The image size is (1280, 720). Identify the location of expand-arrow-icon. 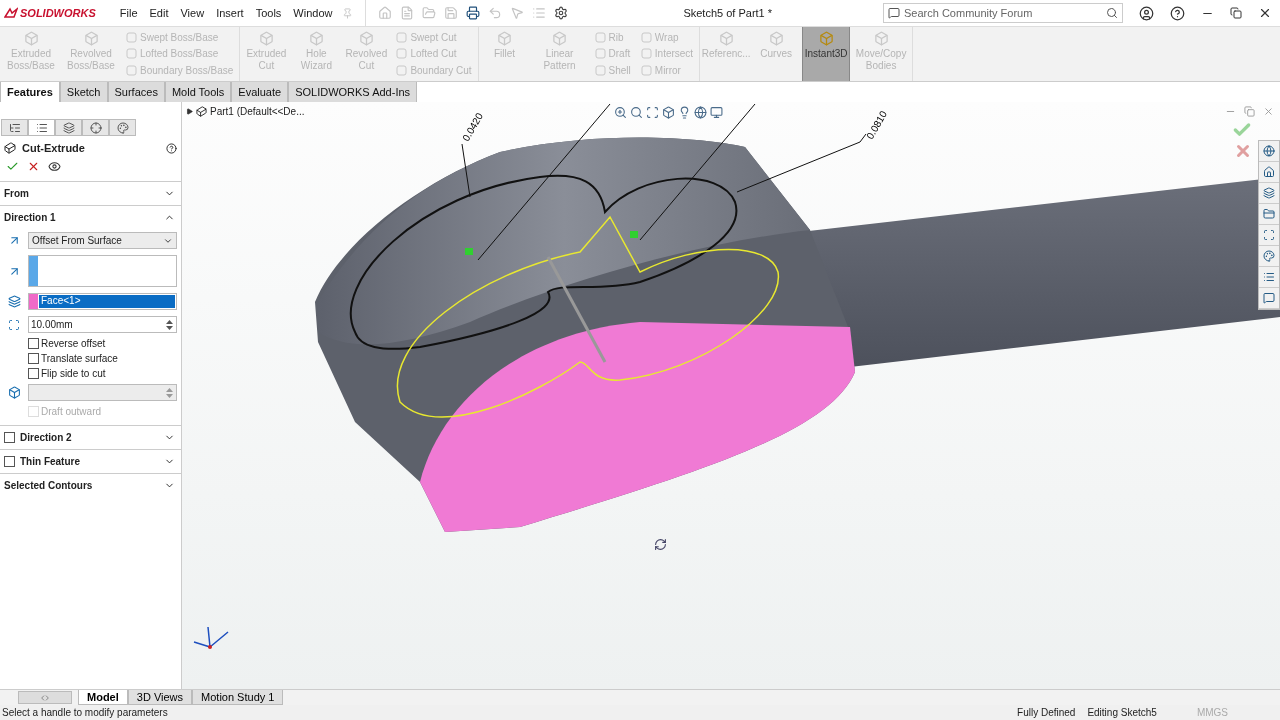
(189, 111).